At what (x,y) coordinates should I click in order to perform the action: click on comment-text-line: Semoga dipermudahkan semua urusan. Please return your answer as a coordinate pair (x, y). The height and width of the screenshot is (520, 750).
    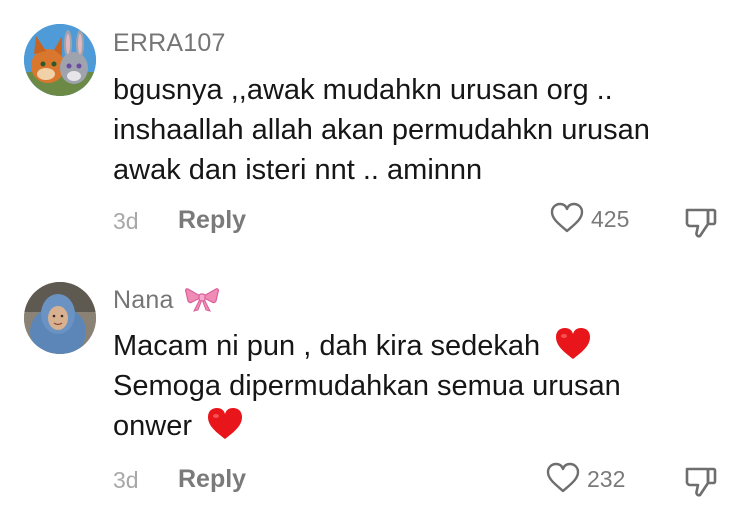
    Looking at the image, I should click on (413, 386).